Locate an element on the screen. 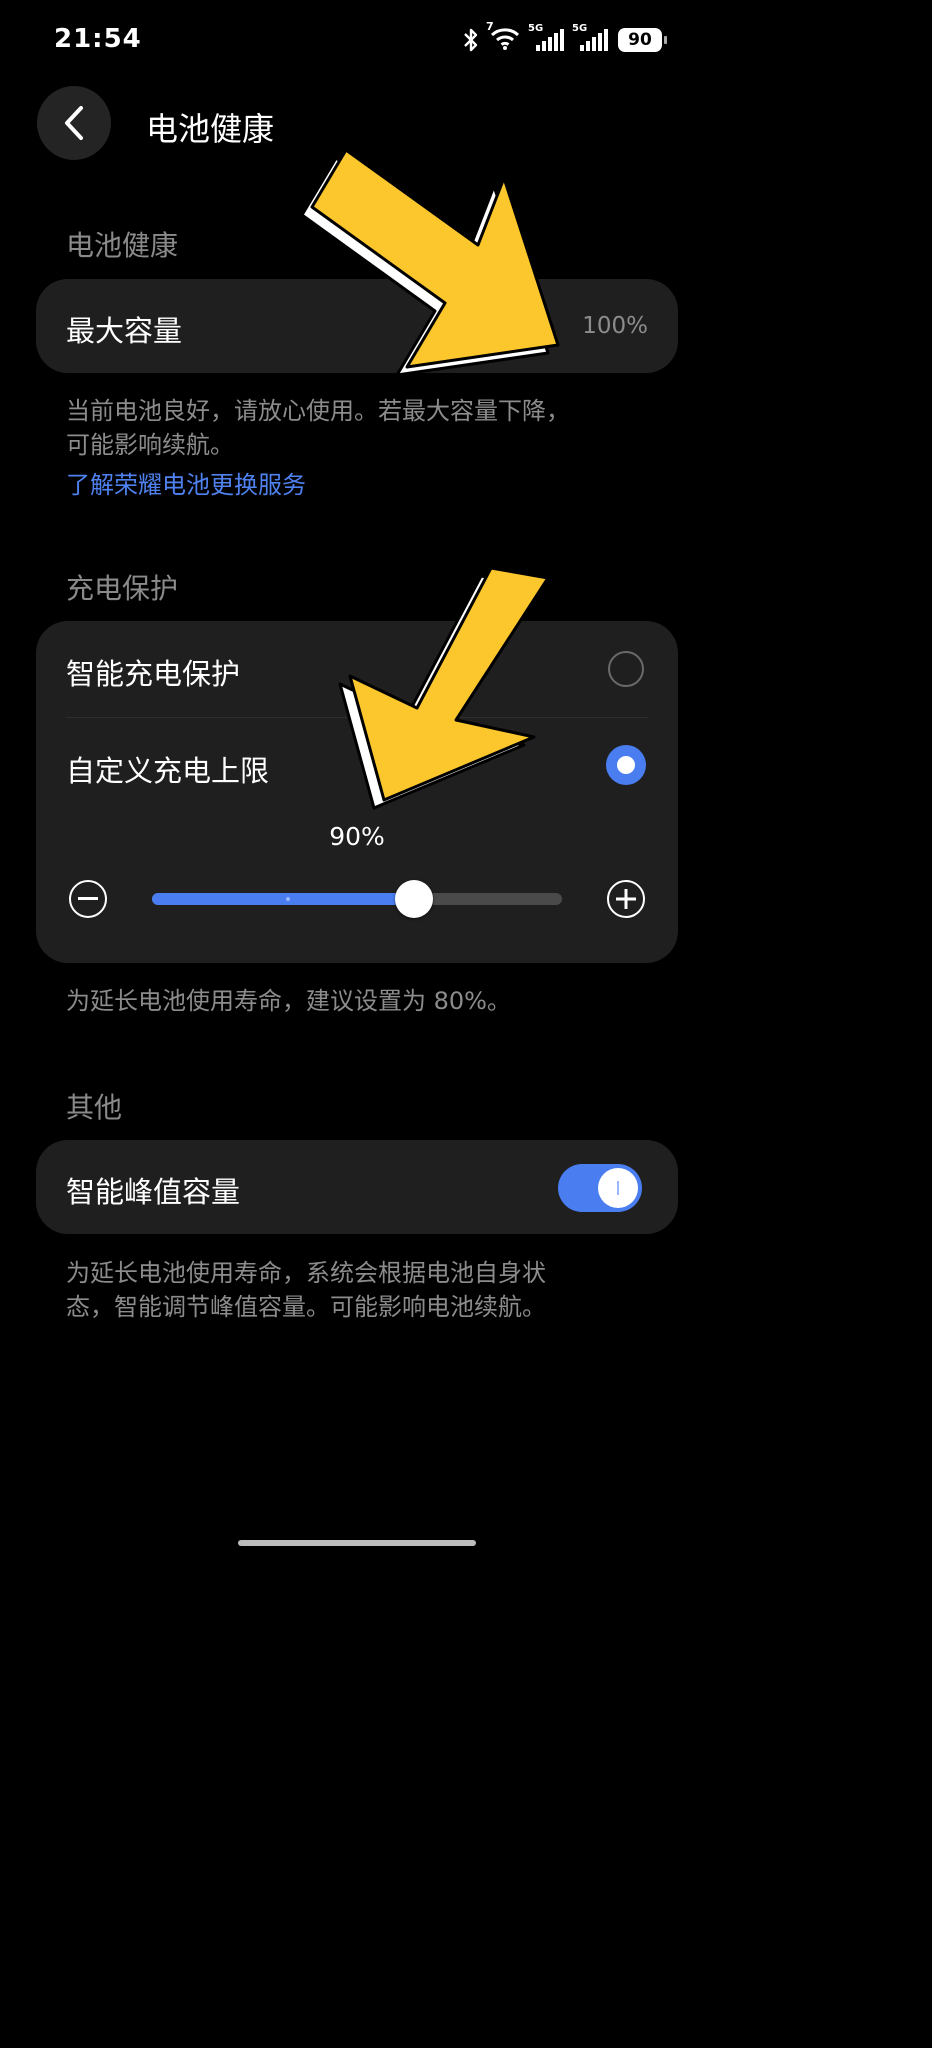  battery-health-desc-1: 当前电池良好，请放心使用。若最大容量下降， is located at coordinates (318, 411).